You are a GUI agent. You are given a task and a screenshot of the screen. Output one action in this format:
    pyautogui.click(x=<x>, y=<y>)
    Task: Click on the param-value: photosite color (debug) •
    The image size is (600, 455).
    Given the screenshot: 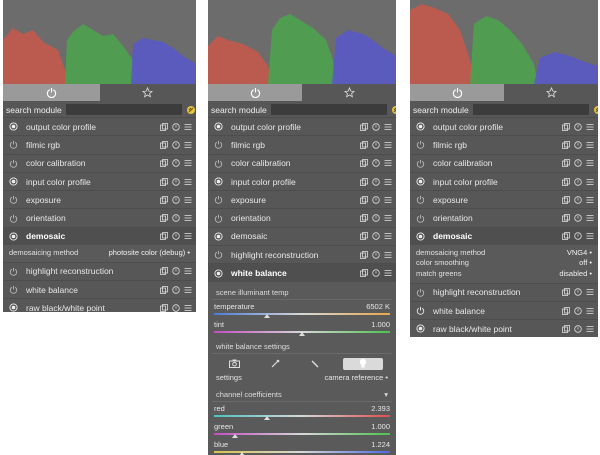 What is the action you would take?
    pyautogui.click(x=149, y=252)
    